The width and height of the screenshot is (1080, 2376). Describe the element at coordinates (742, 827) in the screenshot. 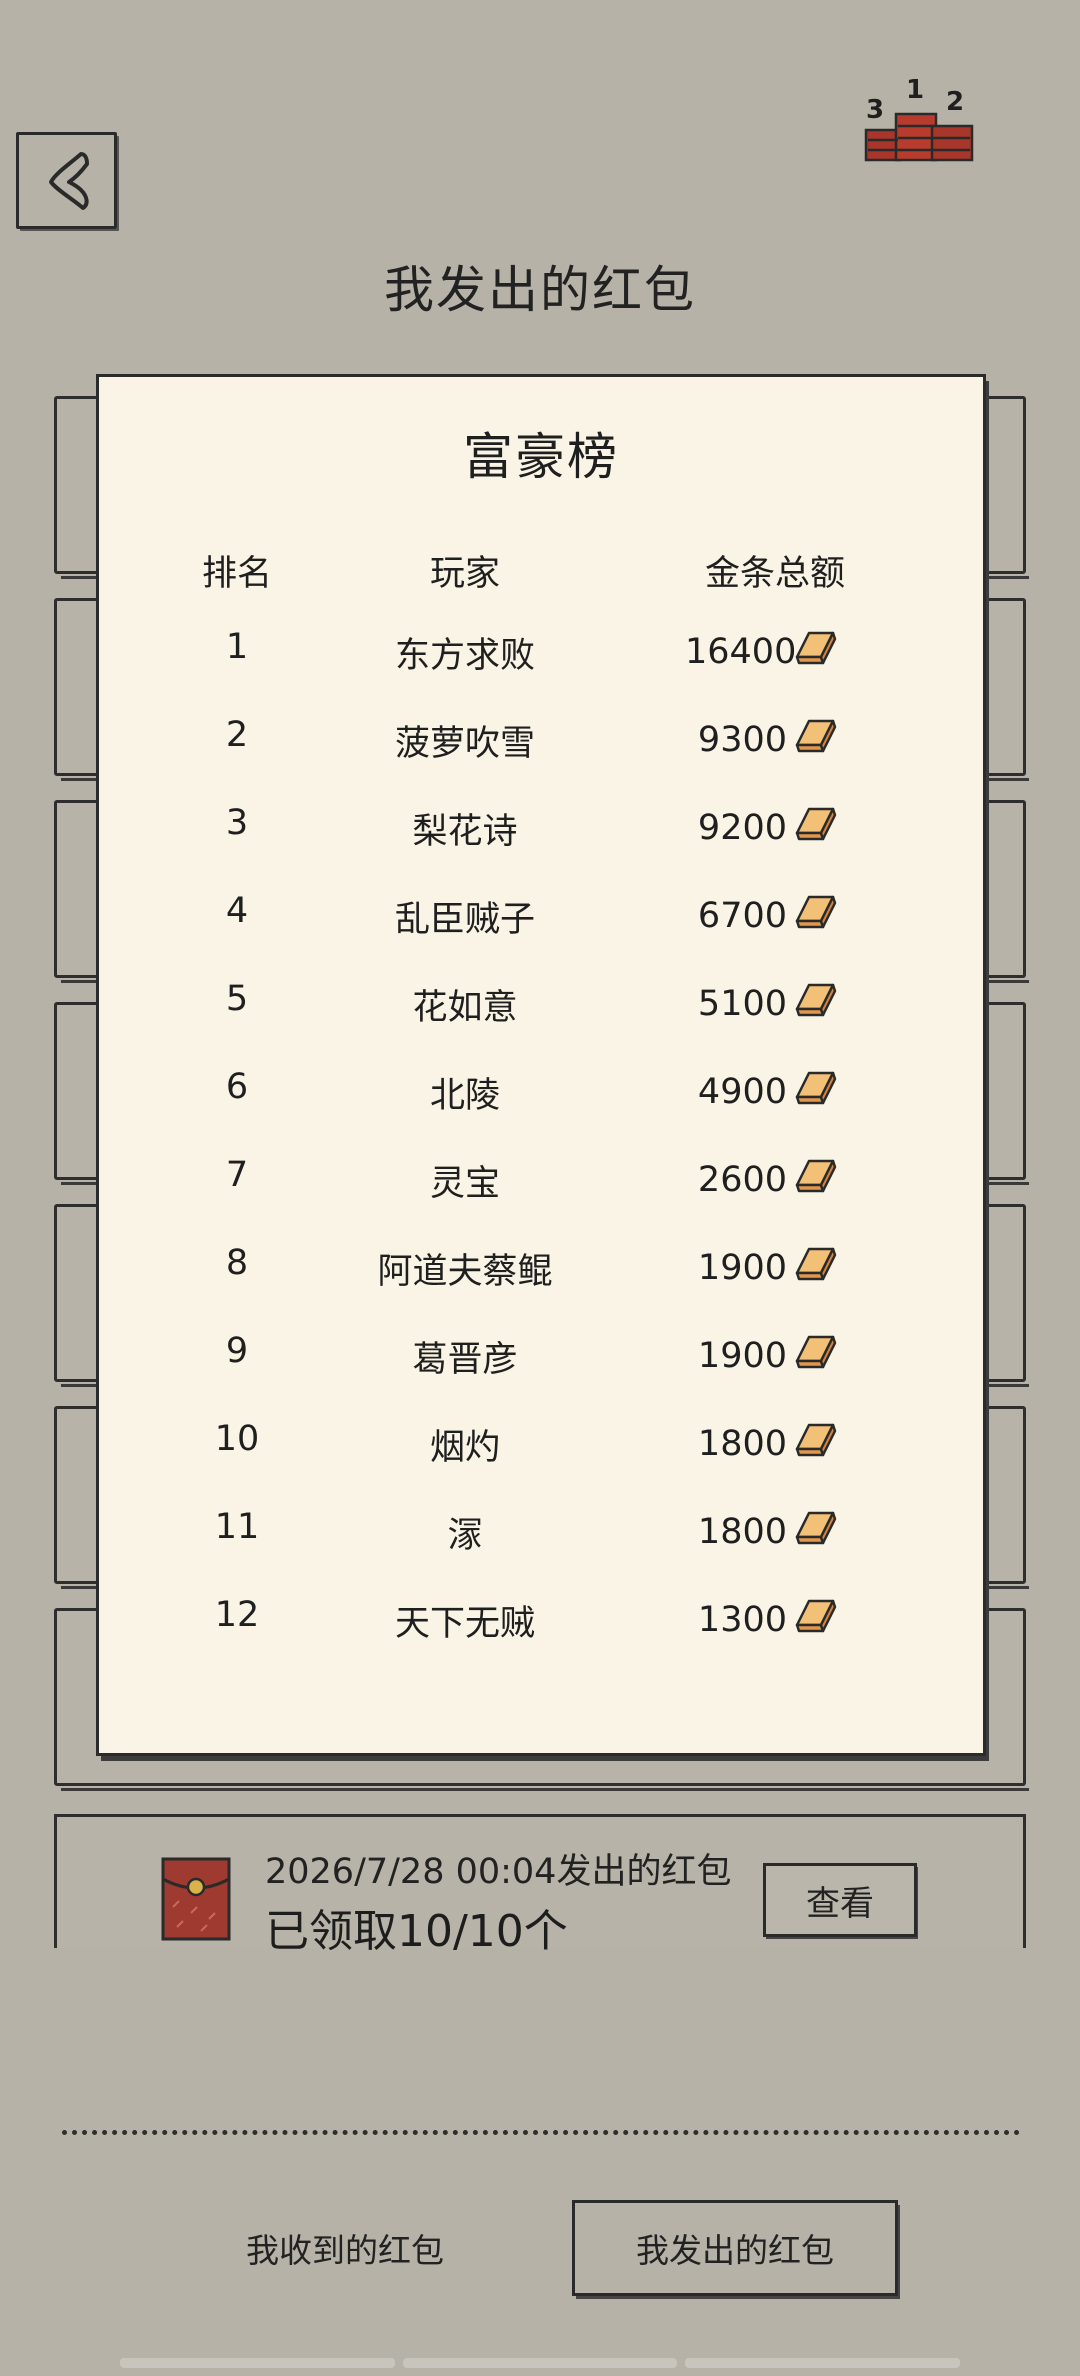

I see `row-amount-value: 9200` at that location.